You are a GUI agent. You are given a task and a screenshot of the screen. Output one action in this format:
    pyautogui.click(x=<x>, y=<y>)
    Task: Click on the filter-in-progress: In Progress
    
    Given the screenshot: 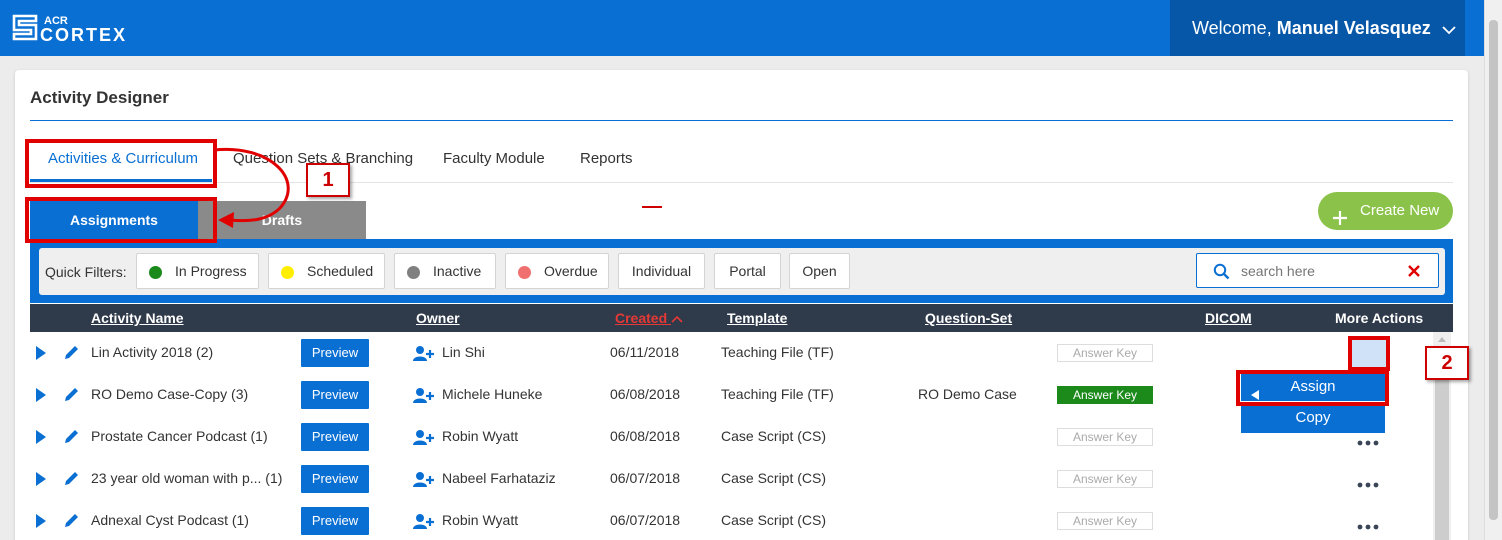 What is the action you would take?
    pyautogui.click(x=197, y=271)
    